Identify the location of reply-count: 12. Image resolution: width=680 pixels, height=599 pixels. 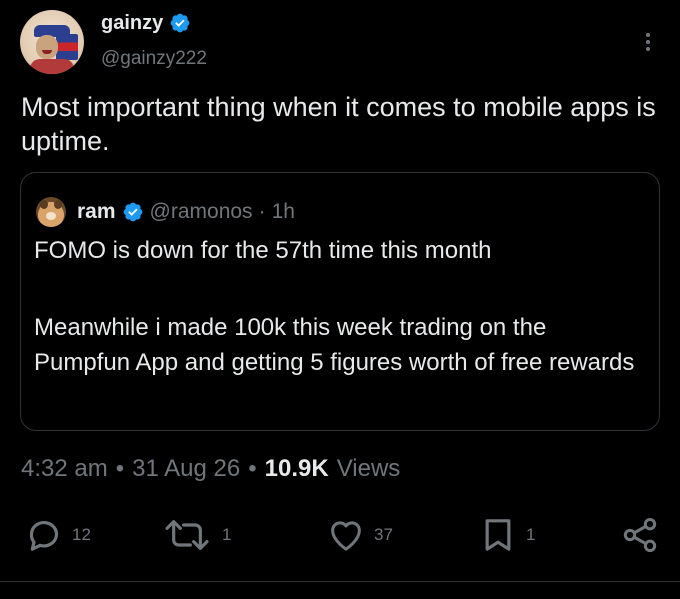
(81, 534).